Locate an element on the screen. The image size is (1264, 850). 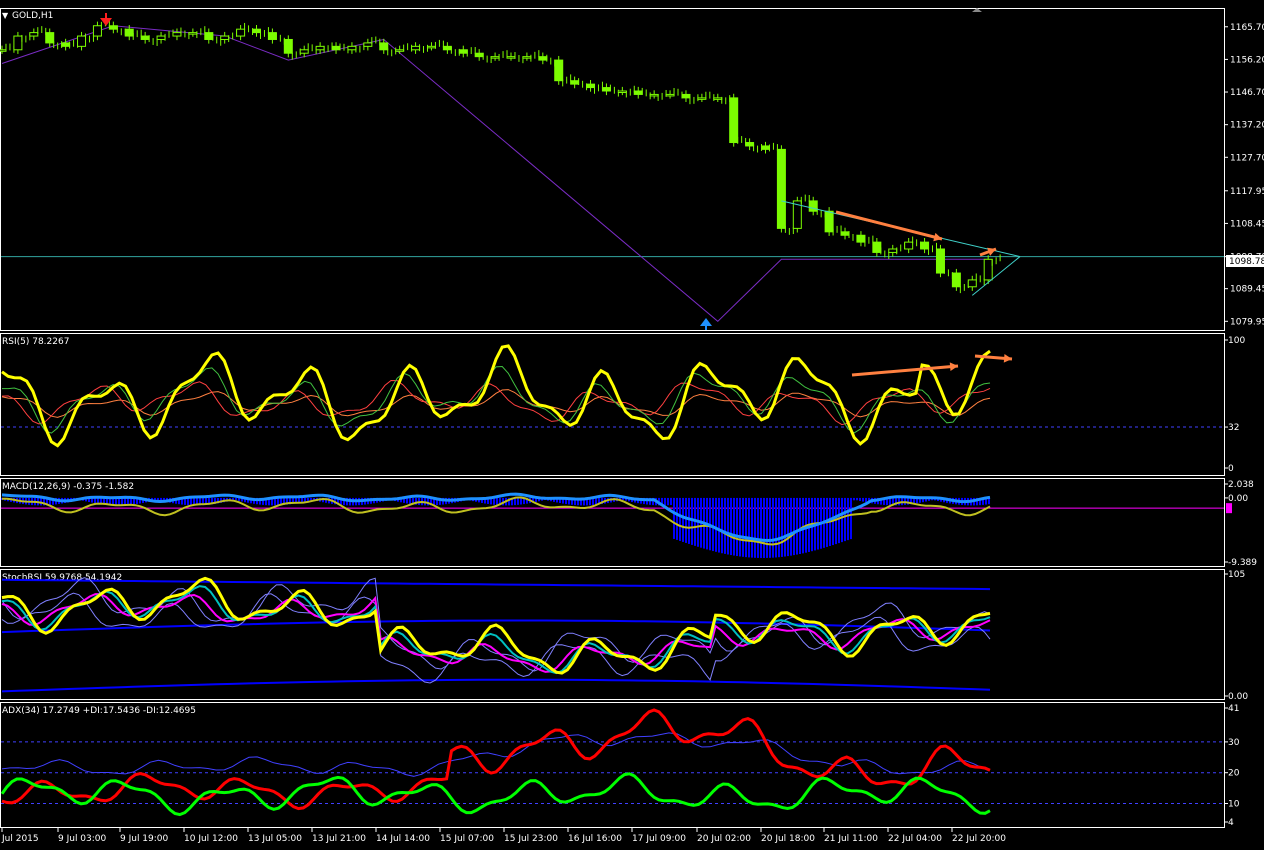
indicator-tick-label: 30 is located at coordinates (1234, 743).